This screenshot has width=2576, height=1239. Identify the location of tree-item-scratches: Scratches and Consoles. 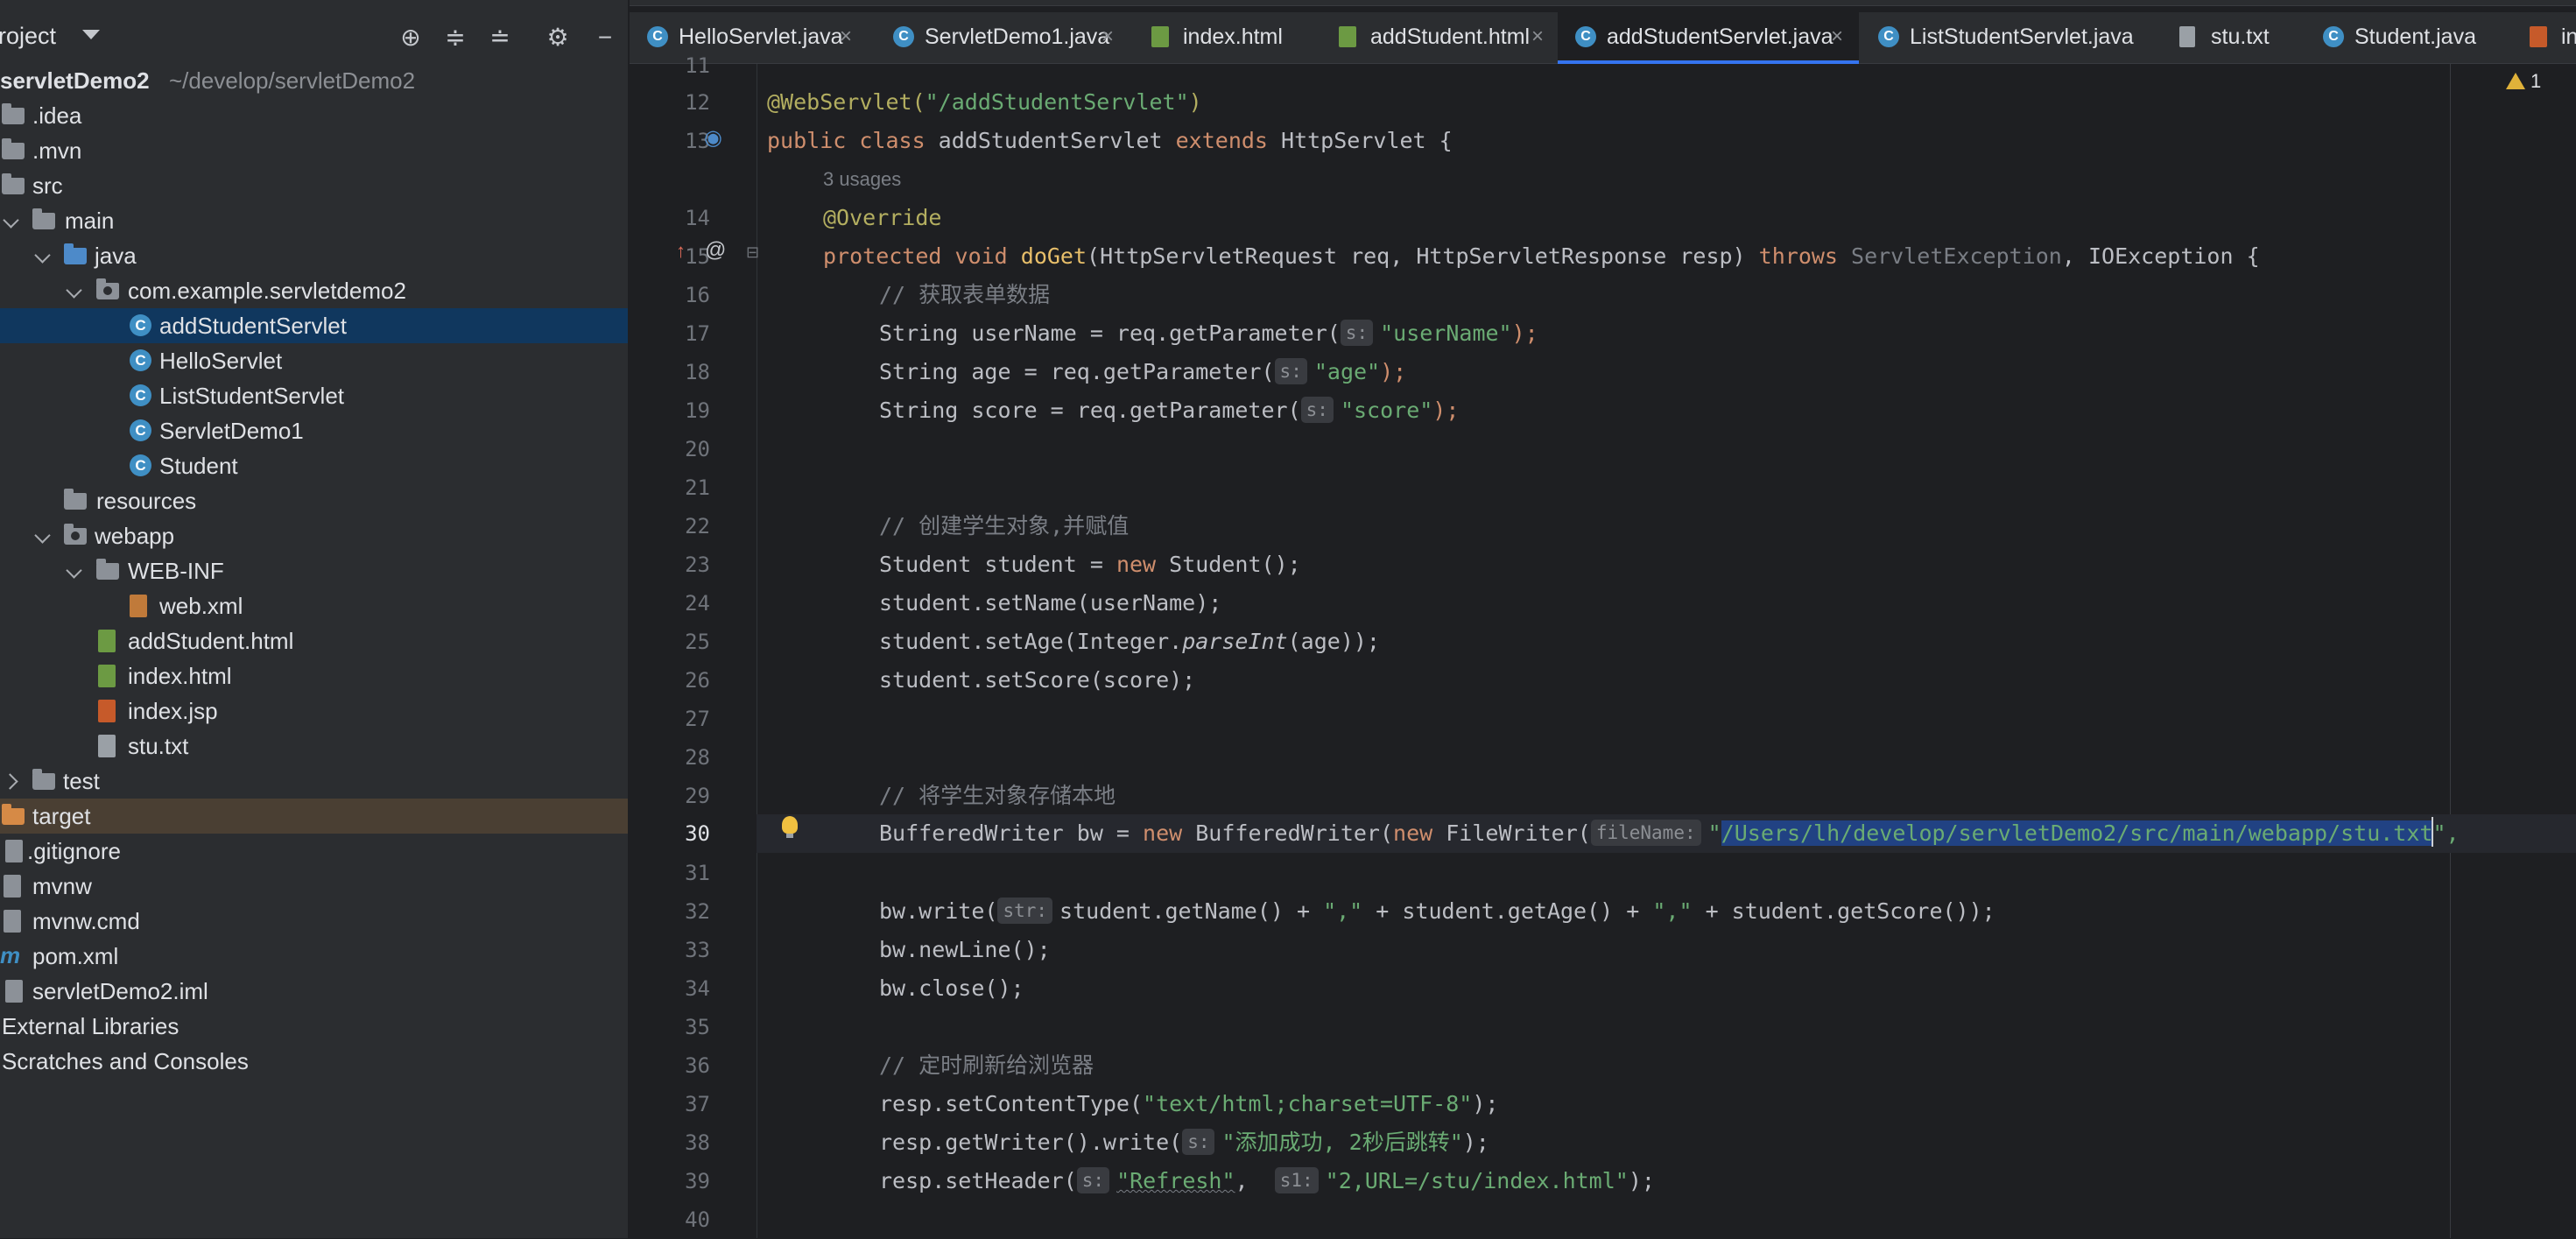
(314, 1061).